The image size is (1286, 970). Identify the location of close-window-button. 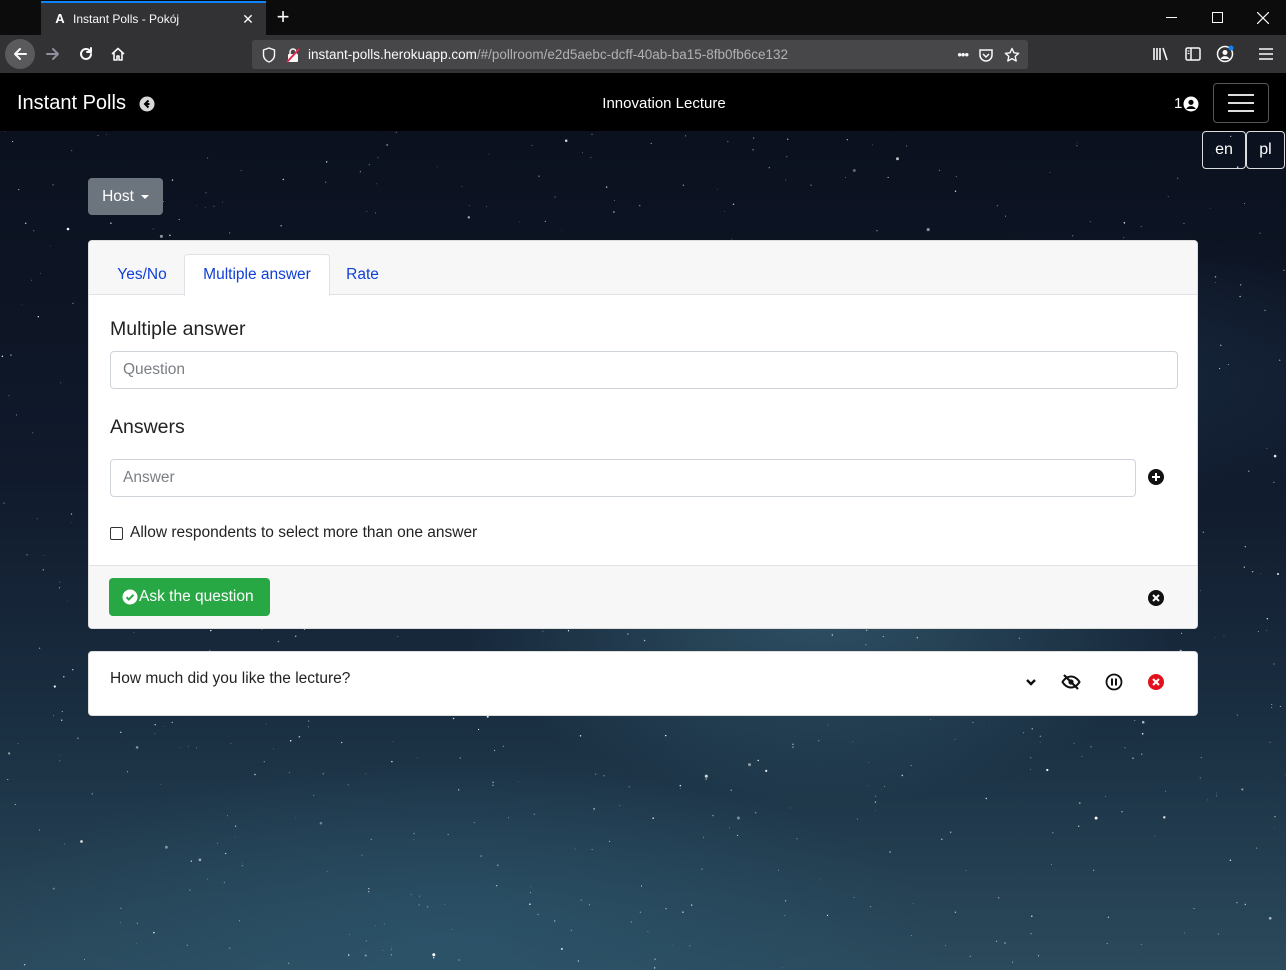
(1263, 17).